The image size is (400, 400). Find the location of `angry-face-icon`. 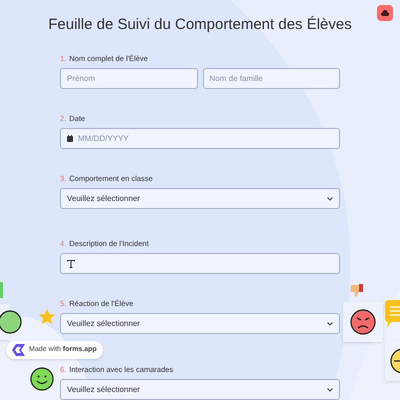

angry-face-icon is located at coordinates (363, 322).